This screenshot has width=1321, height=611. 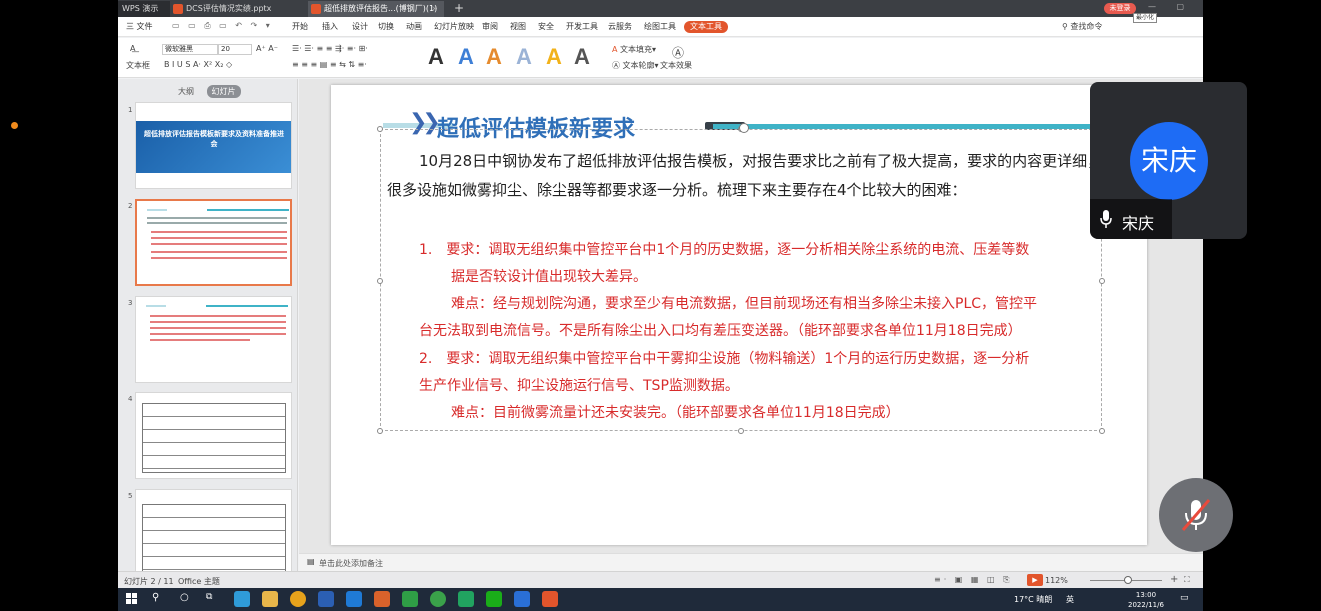 What do you see at coordinates (1187, 580) in the screenshot?
I see `fit-window-icon: ⛶` at bounding box center [1187, 580].